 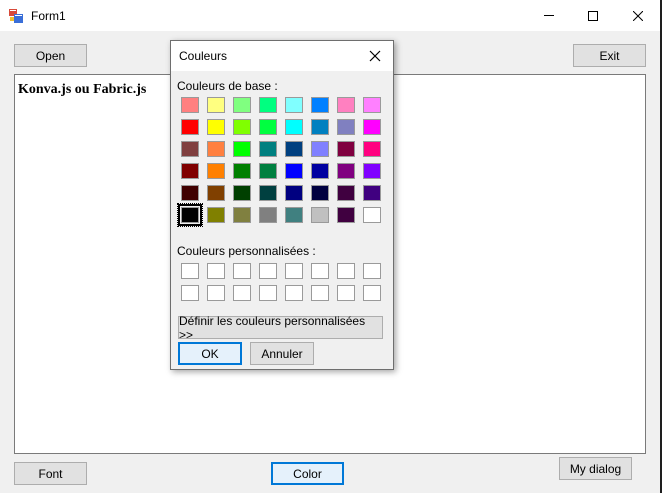 I want to click on maximize-icon, so click(x=593, y=15).